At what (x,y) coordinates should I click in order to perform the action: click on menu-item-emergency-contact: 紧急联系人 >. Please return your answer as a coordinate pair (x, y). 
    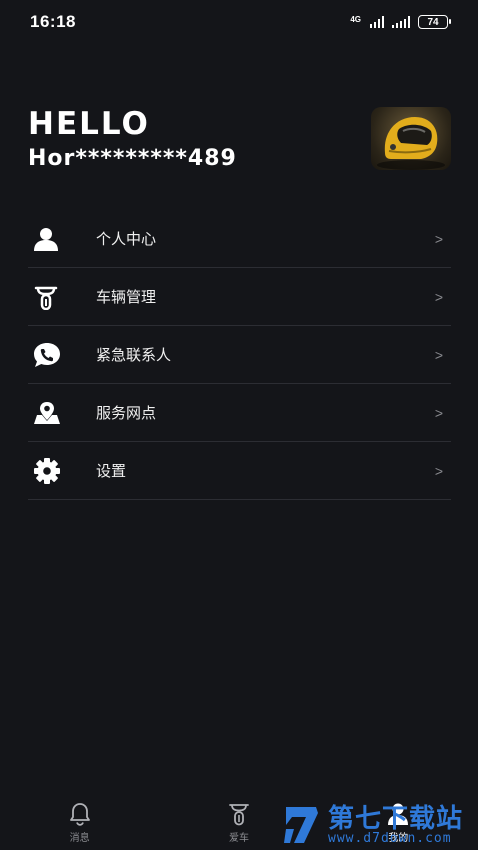
    Looking at the image, I should click on (239, 355).